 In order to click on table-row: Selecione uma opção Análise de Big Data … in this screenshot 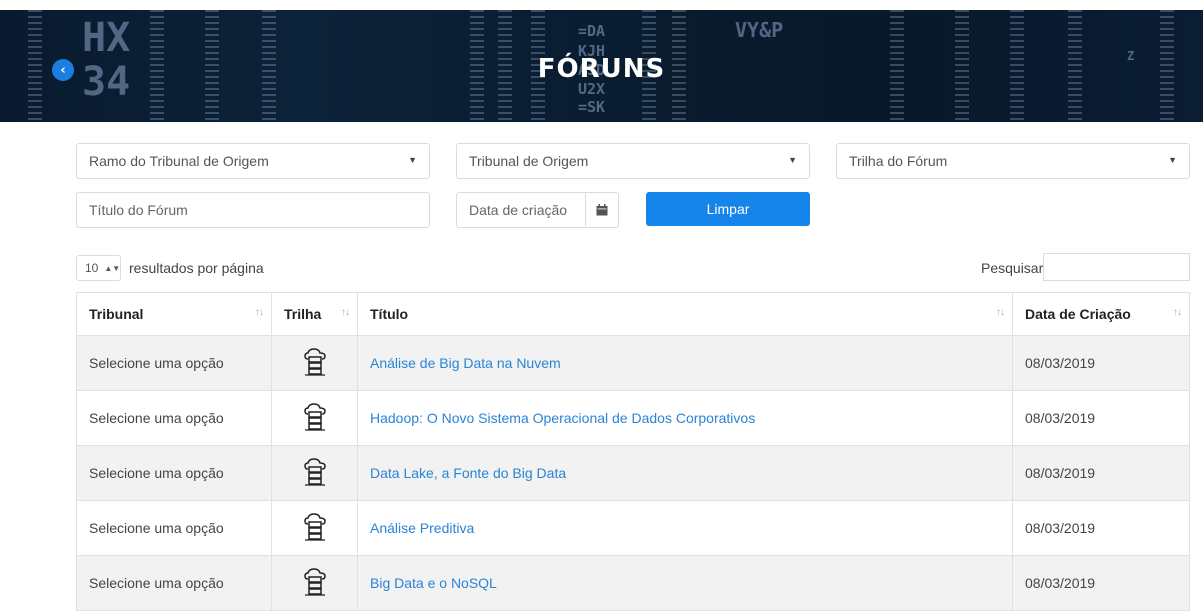, I will do `click(633, 363)`.